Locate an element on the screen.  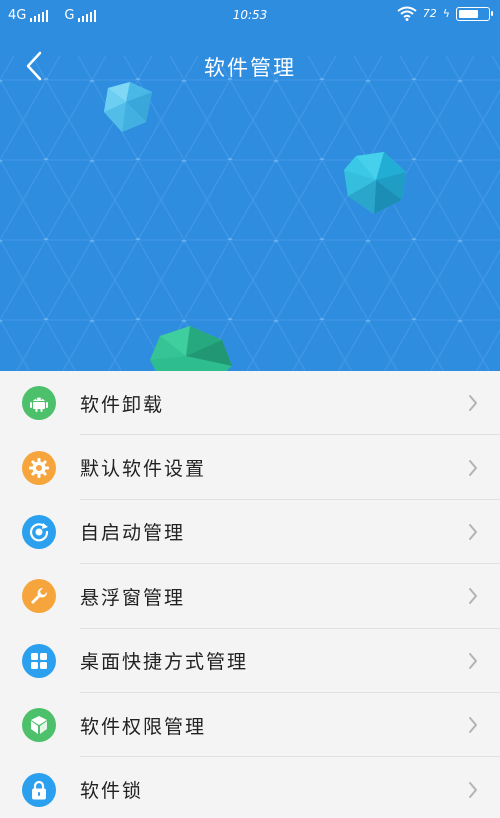
charging-icon: ϟ is located at coordinates (446, 13).